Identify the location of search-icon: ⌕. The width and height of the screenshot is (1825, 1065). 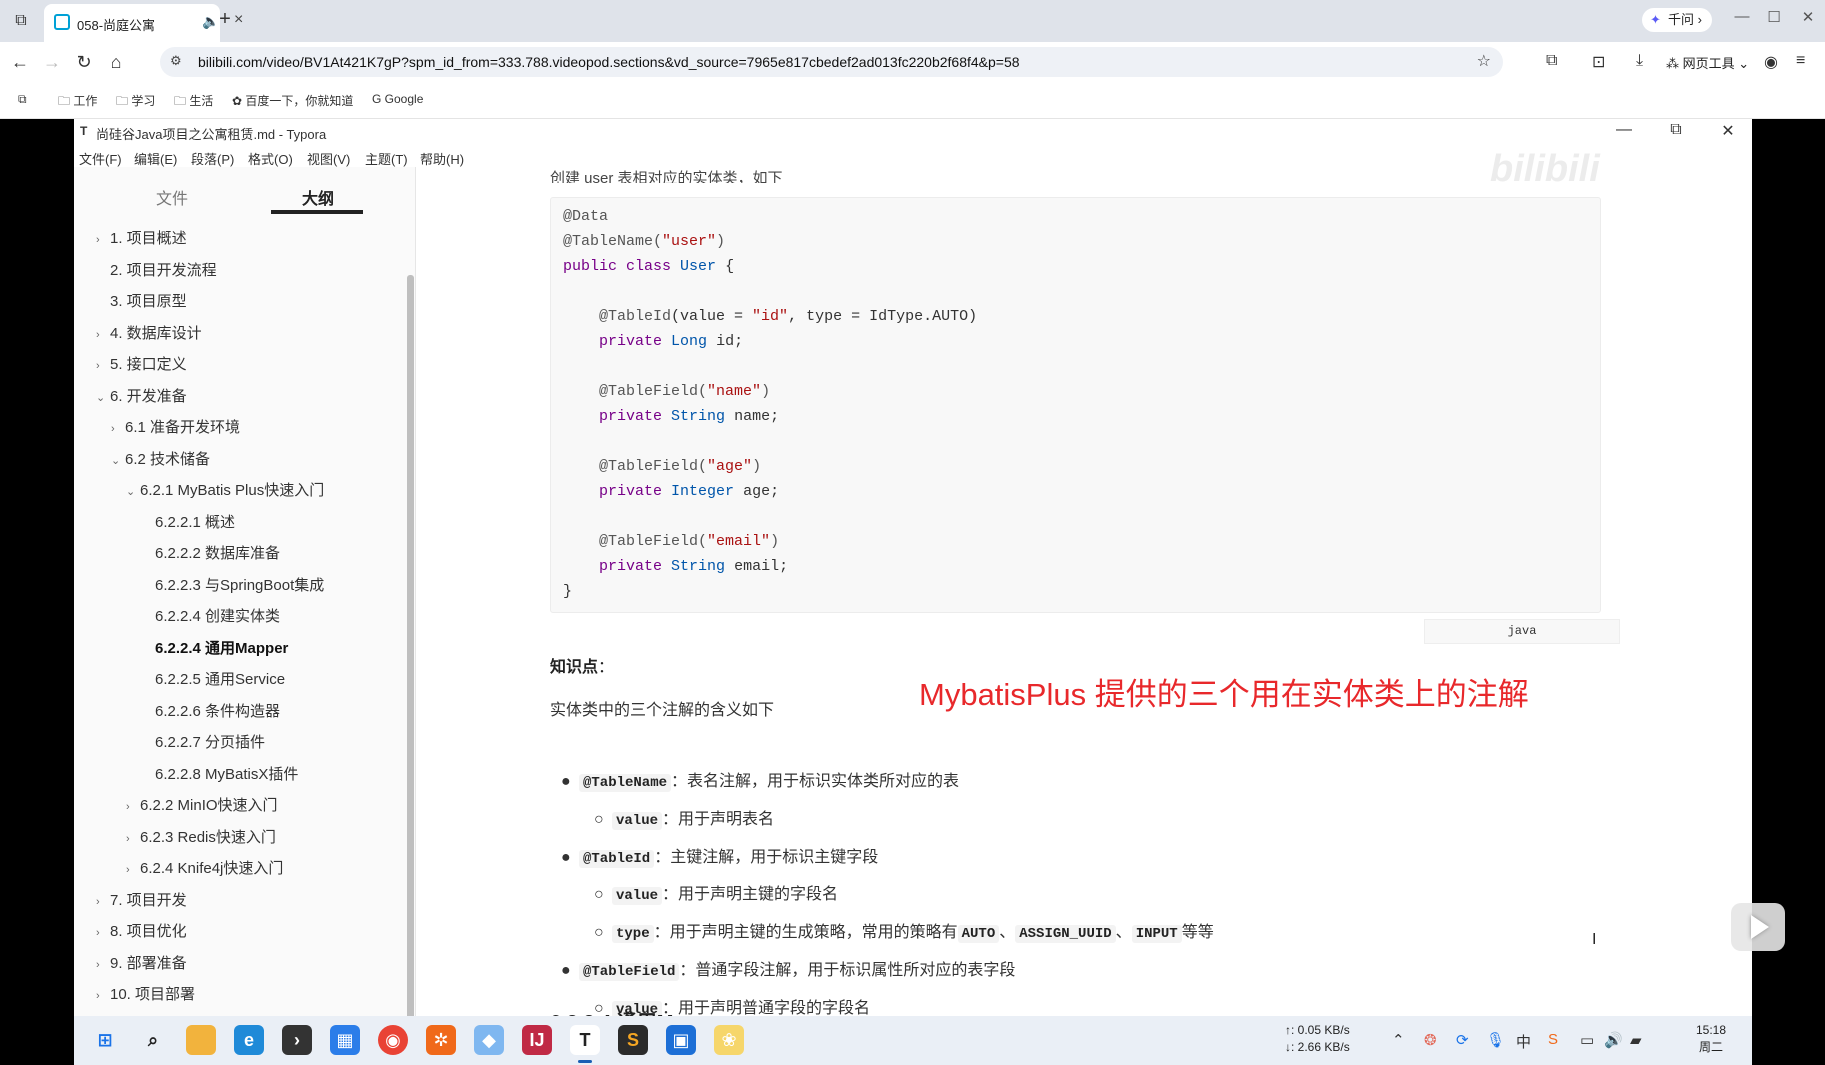
(153, 1040).